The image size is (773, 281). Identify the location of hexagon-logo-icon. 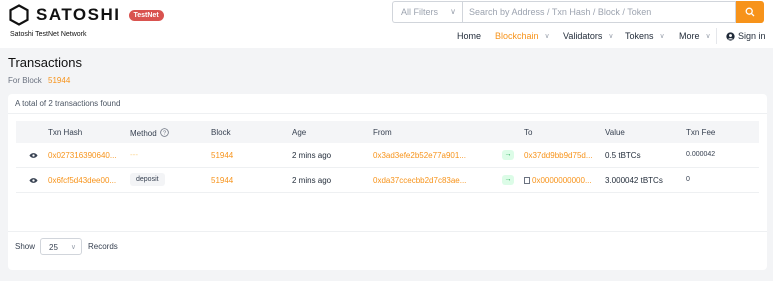
(19, 15).